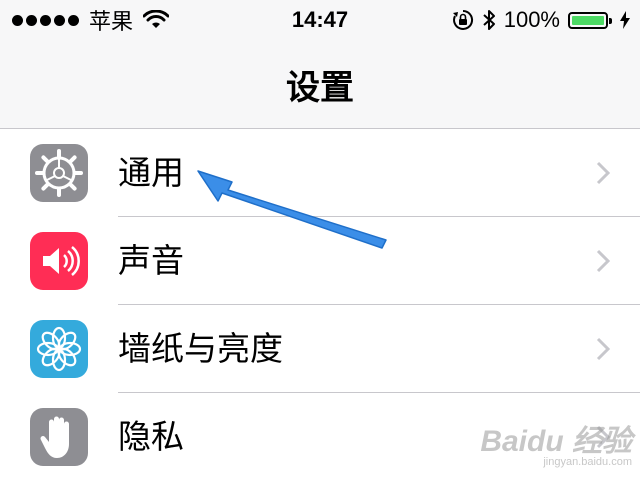 This screenshot has height=481, width=640. What do you see at coordinates (200, 348) in the screenshot?
I see `settings-row-label: 墙纸与亮度` at bounding box center [200, 348].